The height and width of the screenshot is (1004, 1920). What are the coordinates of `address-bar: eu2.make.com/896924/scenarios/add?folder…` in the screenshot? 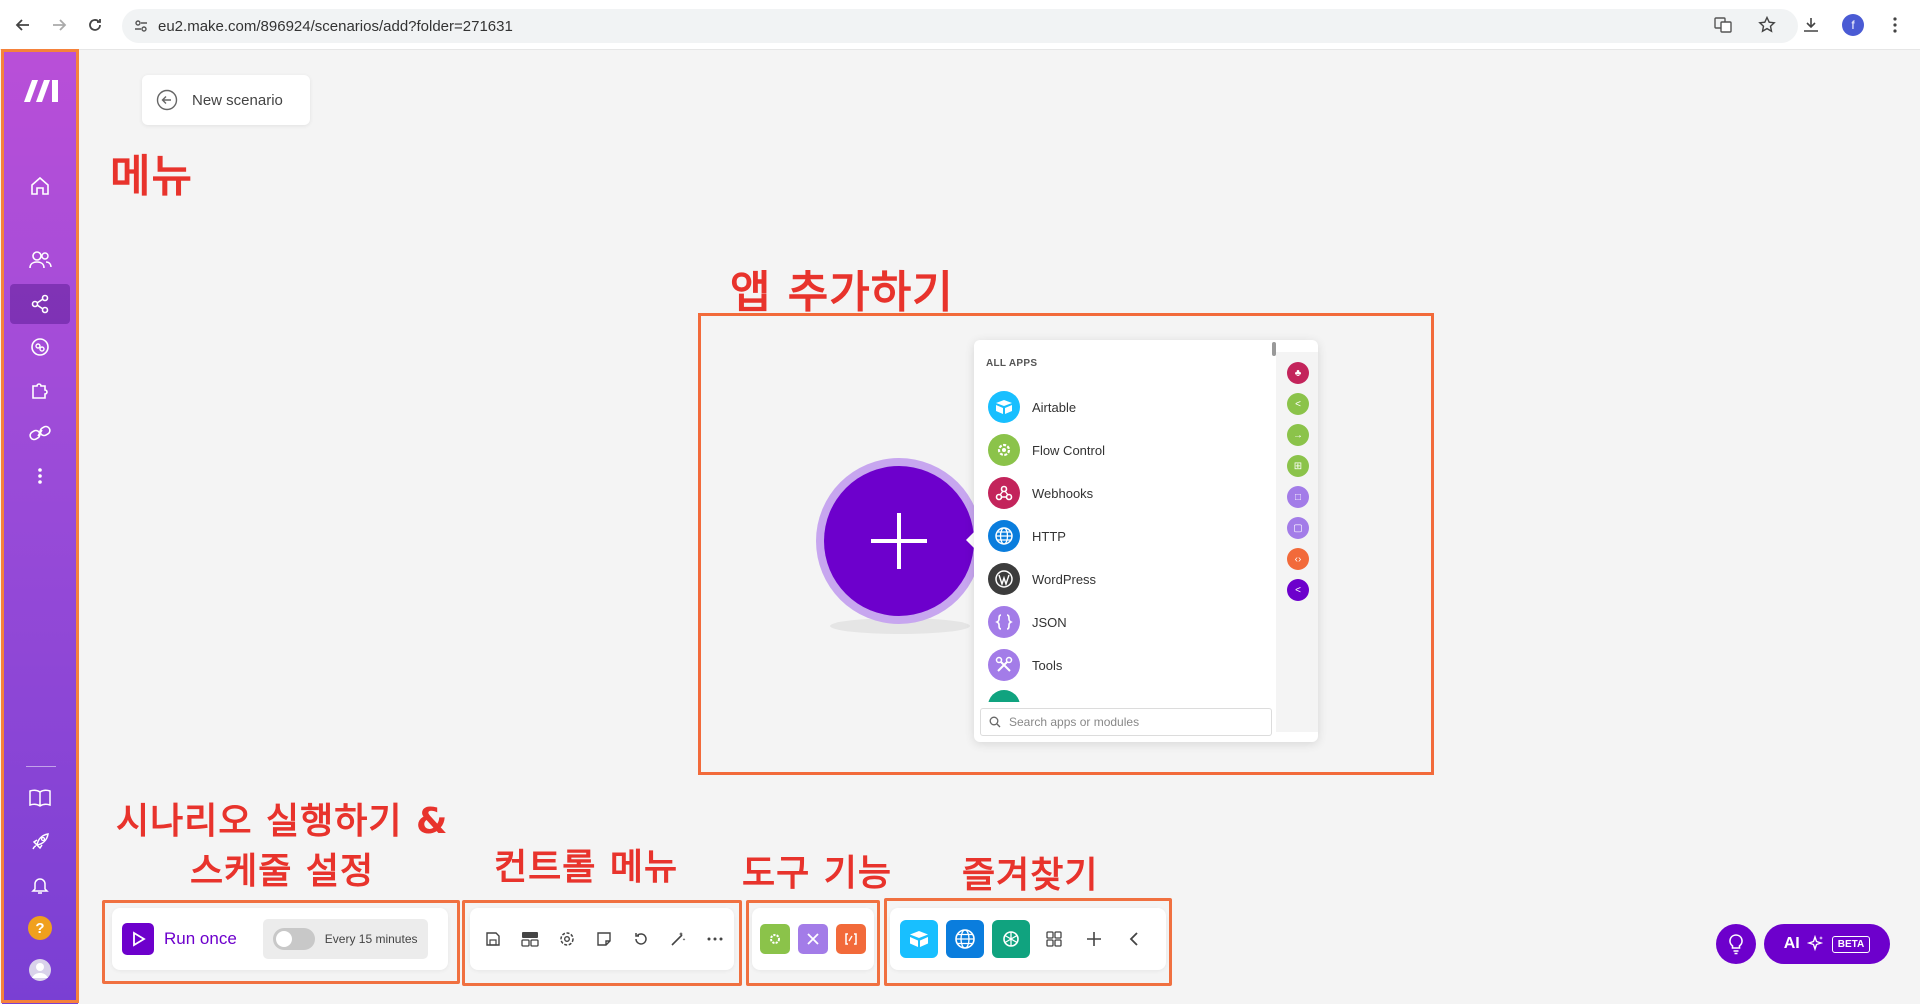 It's located at (960, 26).